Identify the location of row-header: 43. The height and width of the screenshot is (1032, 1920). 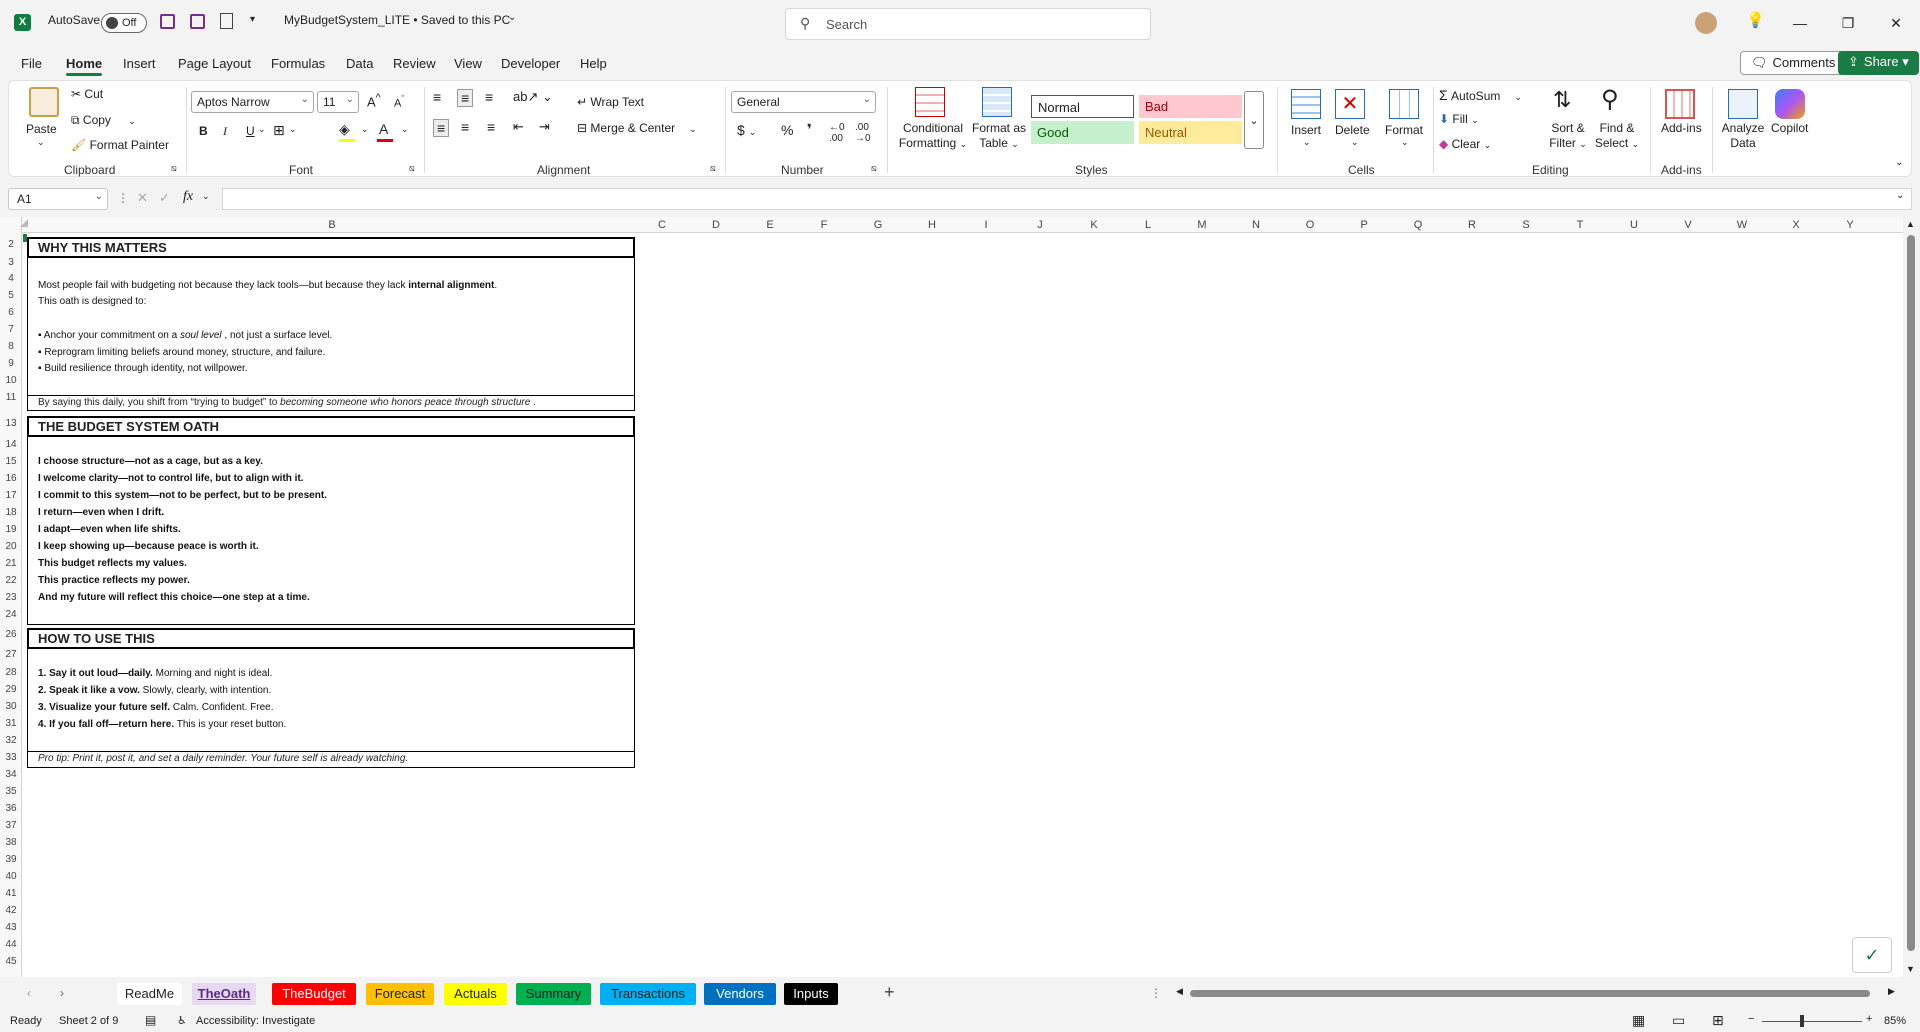
(11, 927).